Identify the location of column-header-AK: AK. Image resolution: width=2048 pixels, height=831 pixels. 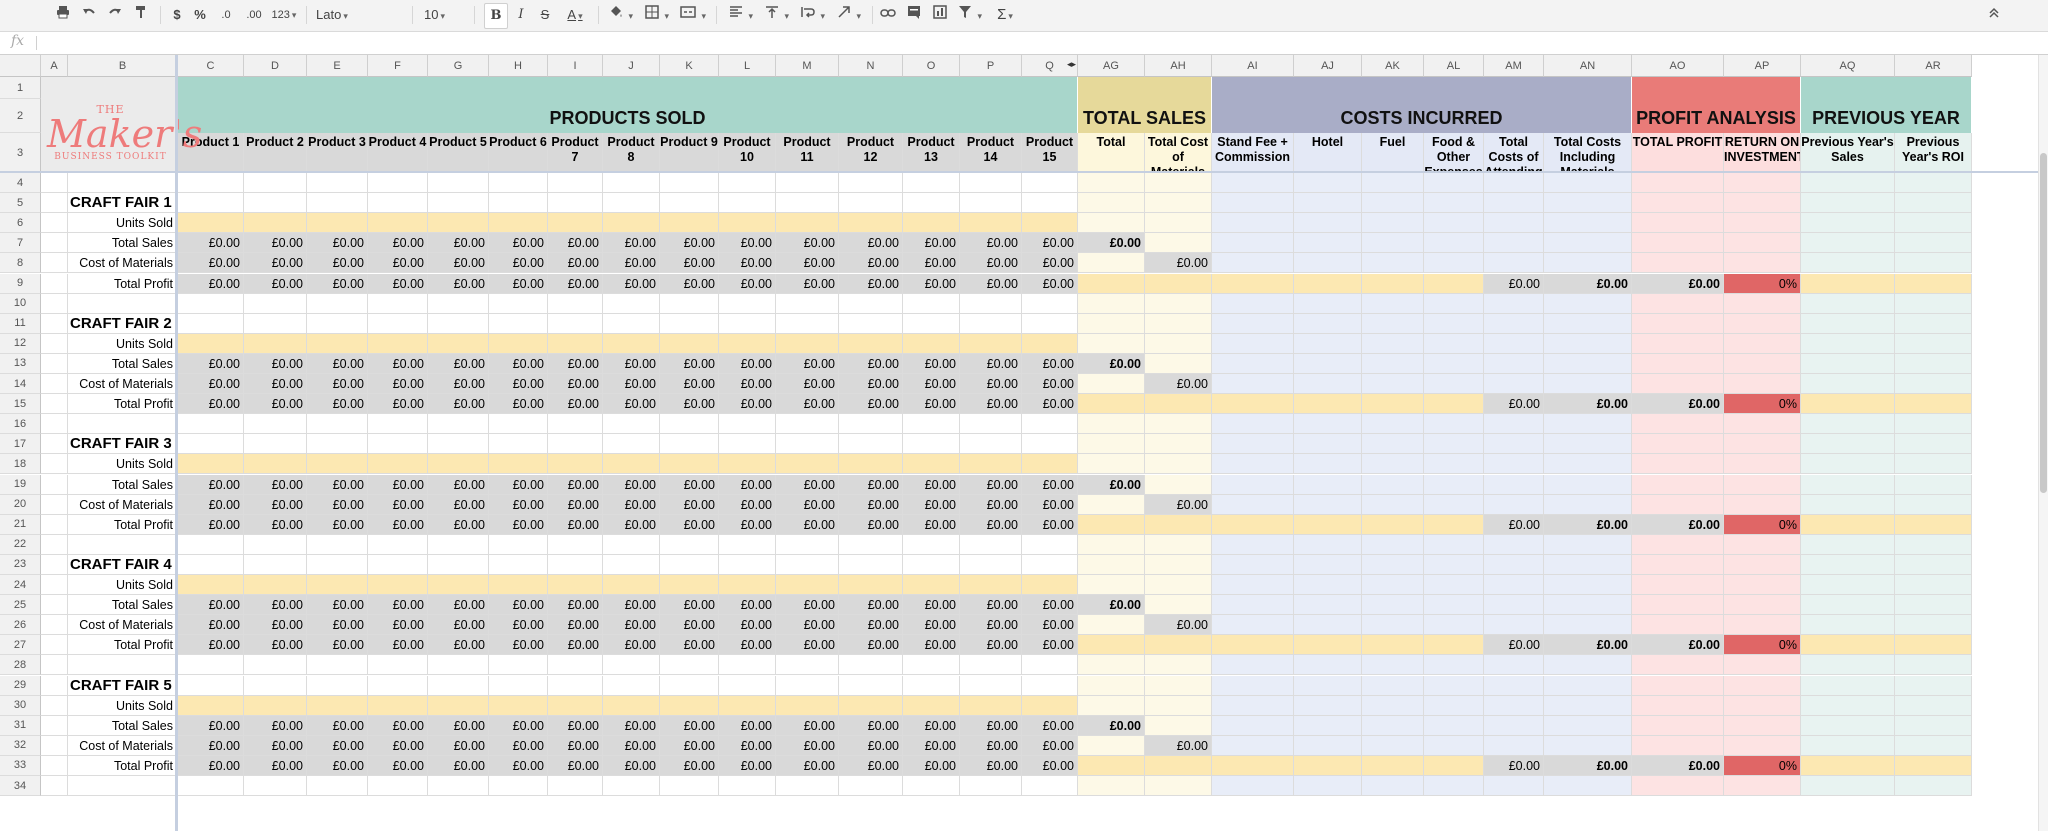
(1393, 66).